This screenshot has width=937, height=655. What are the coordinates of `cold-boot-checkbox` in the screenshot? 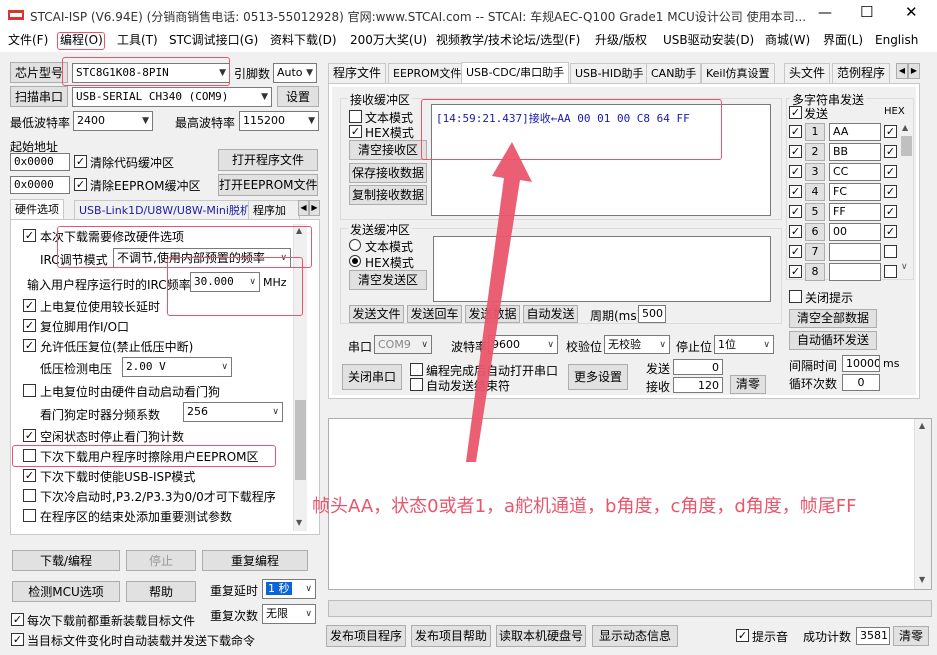 It's located at (29, 495).